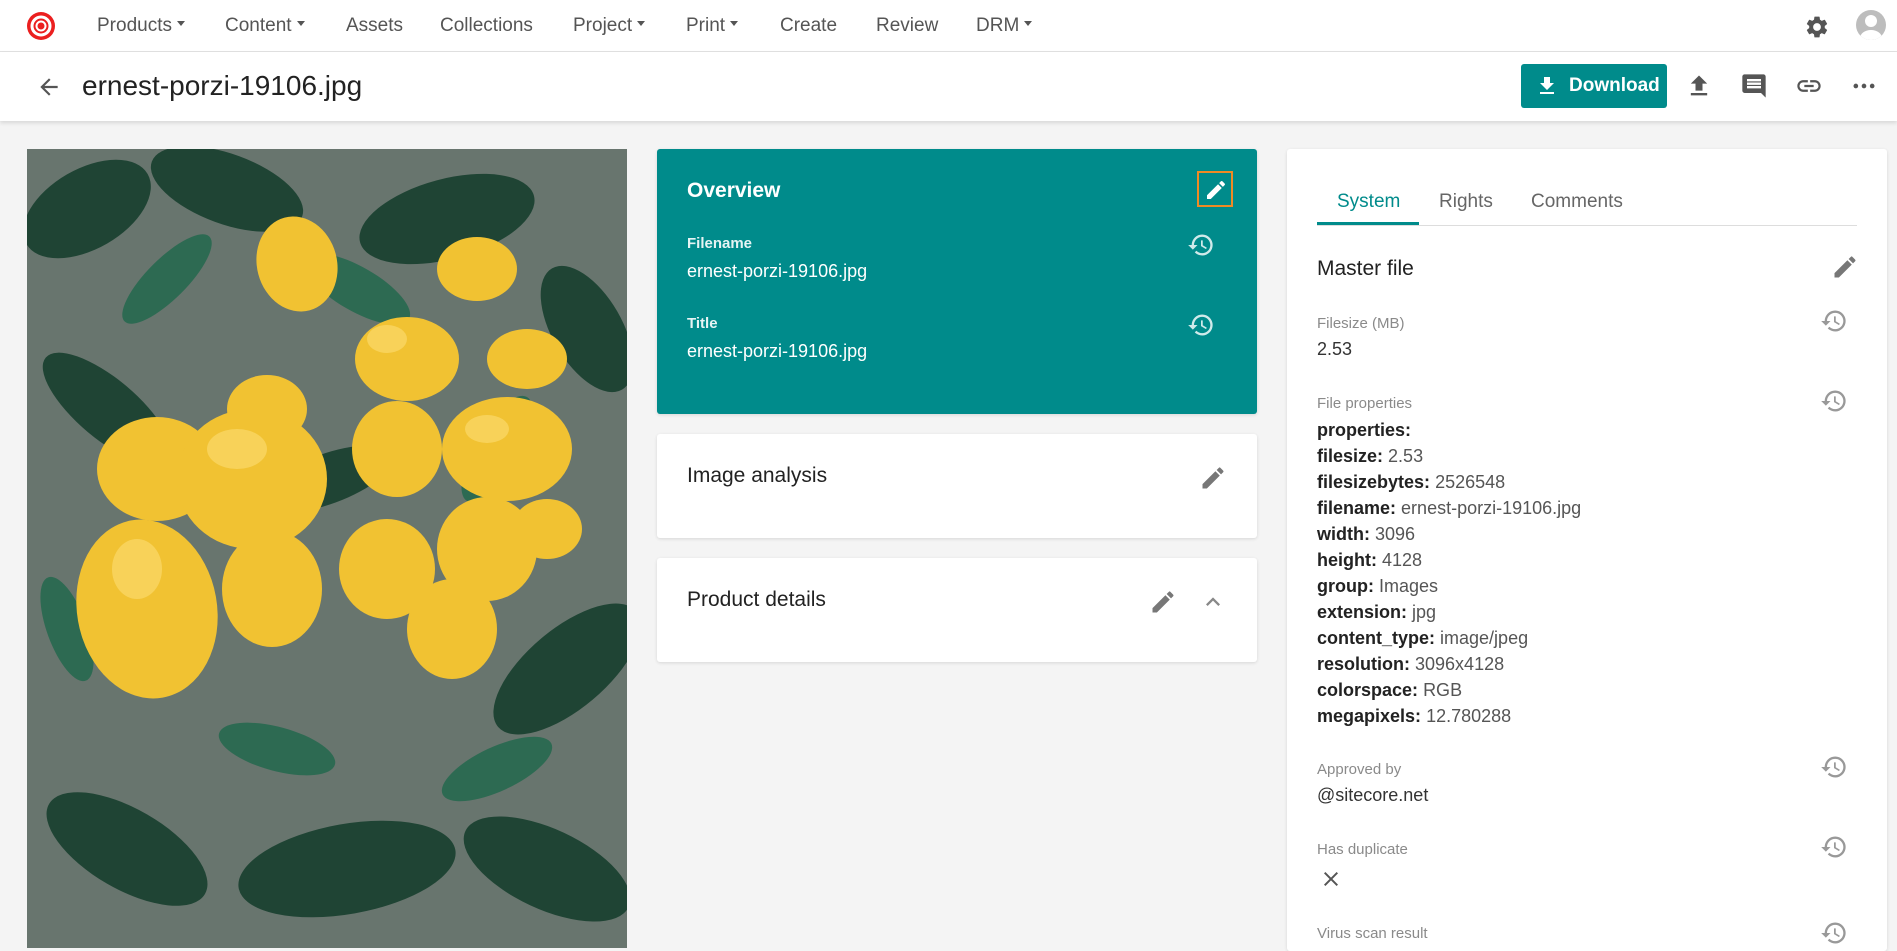 Image resolution: width=1897 pixels, height=951 pixels. I want to click on upload-icon, so click(1699, 86).